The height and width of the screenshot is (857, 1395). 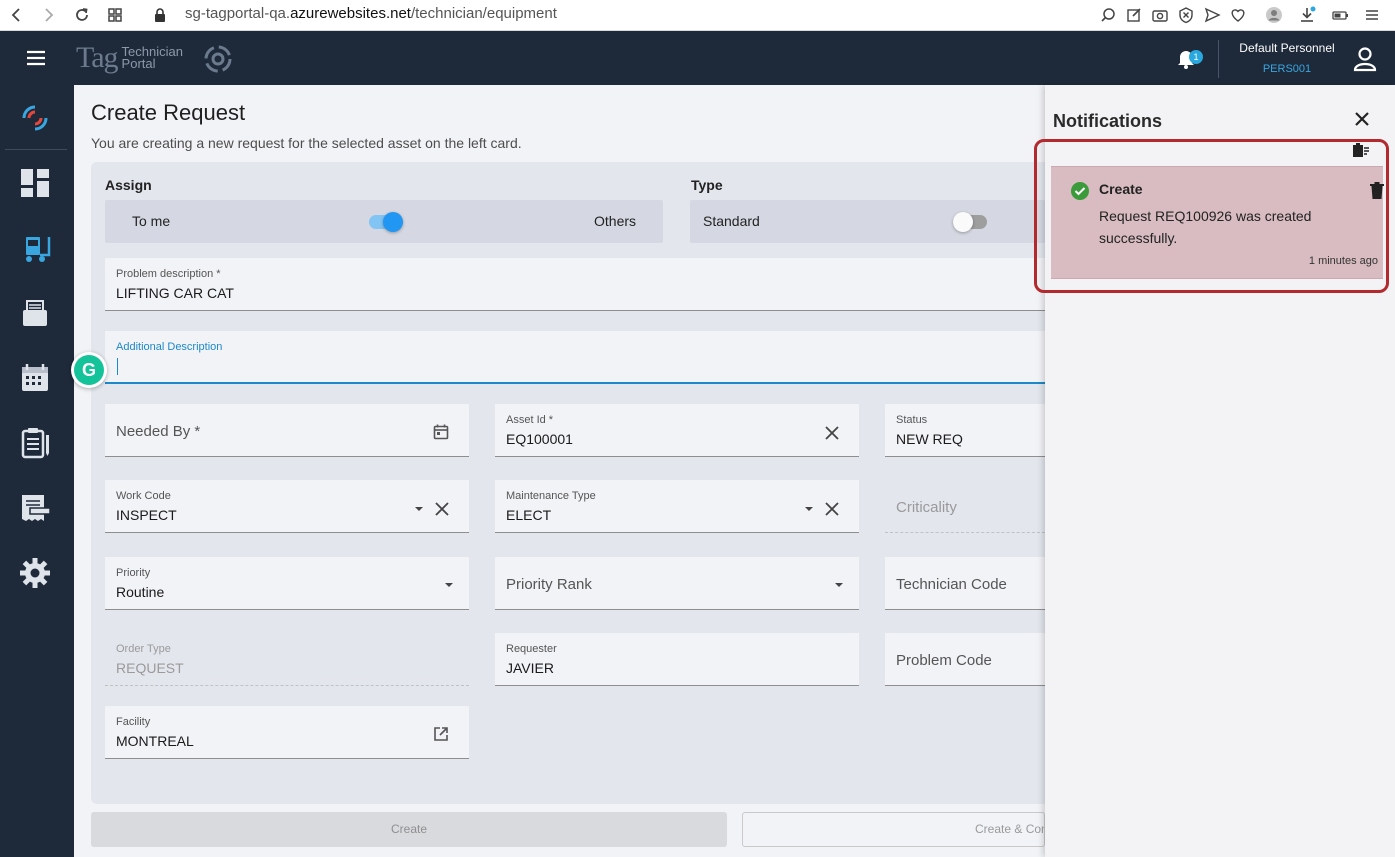 I want to click on create-and-continue-button: Create & Con, so click(x=893, y=829).